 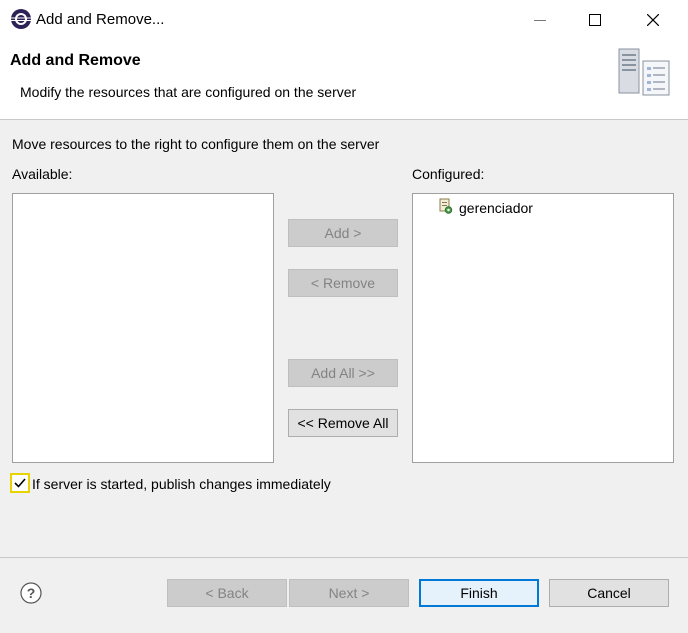 What do you see at coordinates (344, 557) in the screenshot?
I see `footer-divider` at bounding box center [344, 557].